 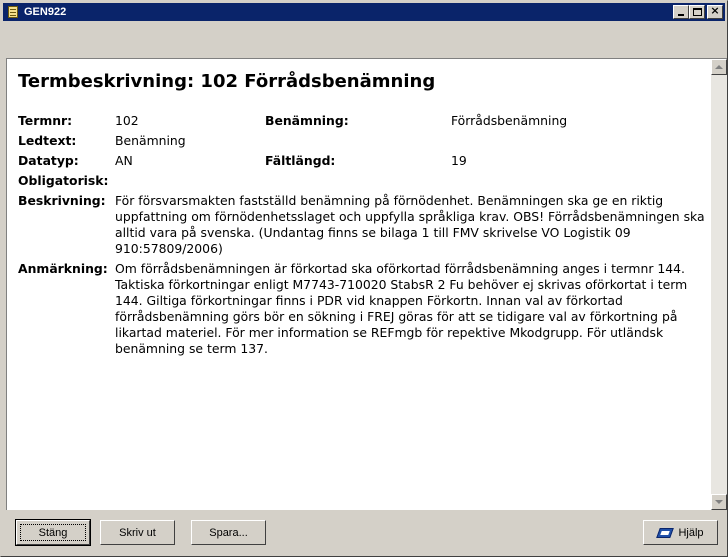 I want to click on beskrivning-label: Beskrivning:, so click(x=62, y=200).